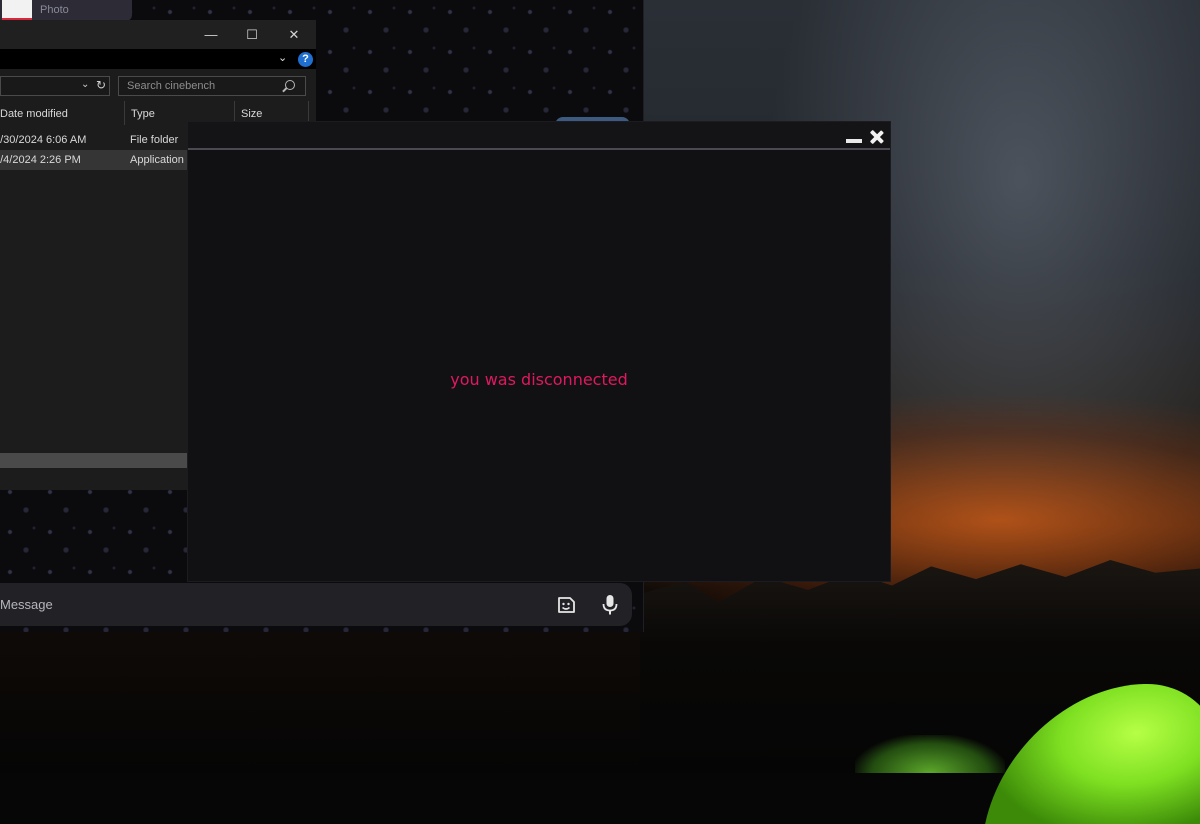  What do you see at coordinates (305, 59) in the screenshot?
I see `help-icon: ?` at bounding box center [305, 59].